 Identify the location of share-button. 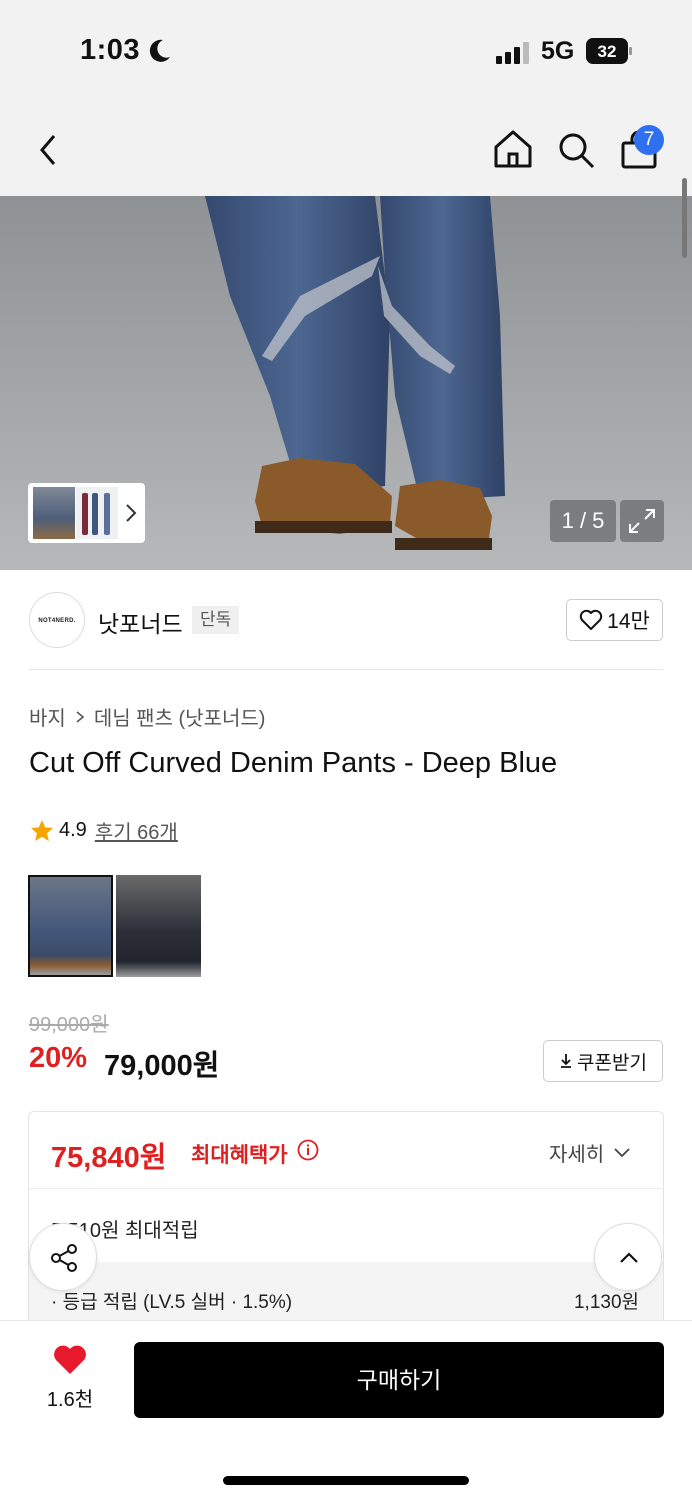
(63, 1257).